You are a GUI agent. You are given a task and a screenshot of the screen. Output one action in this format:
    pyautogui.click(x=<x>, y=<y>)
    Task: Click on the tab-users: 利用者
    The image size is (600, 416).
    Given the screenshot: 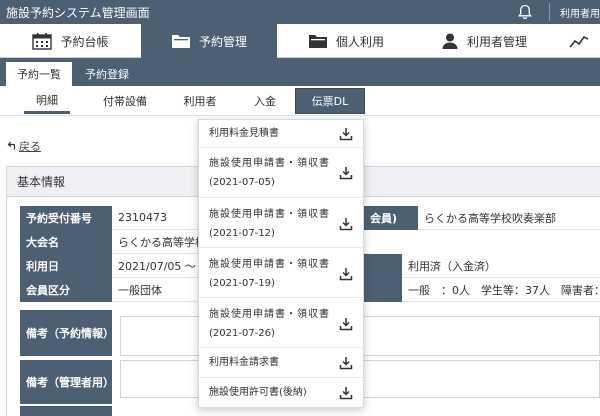 What is the action you would take?
    pyautogui.click(x=200, y=101)
    